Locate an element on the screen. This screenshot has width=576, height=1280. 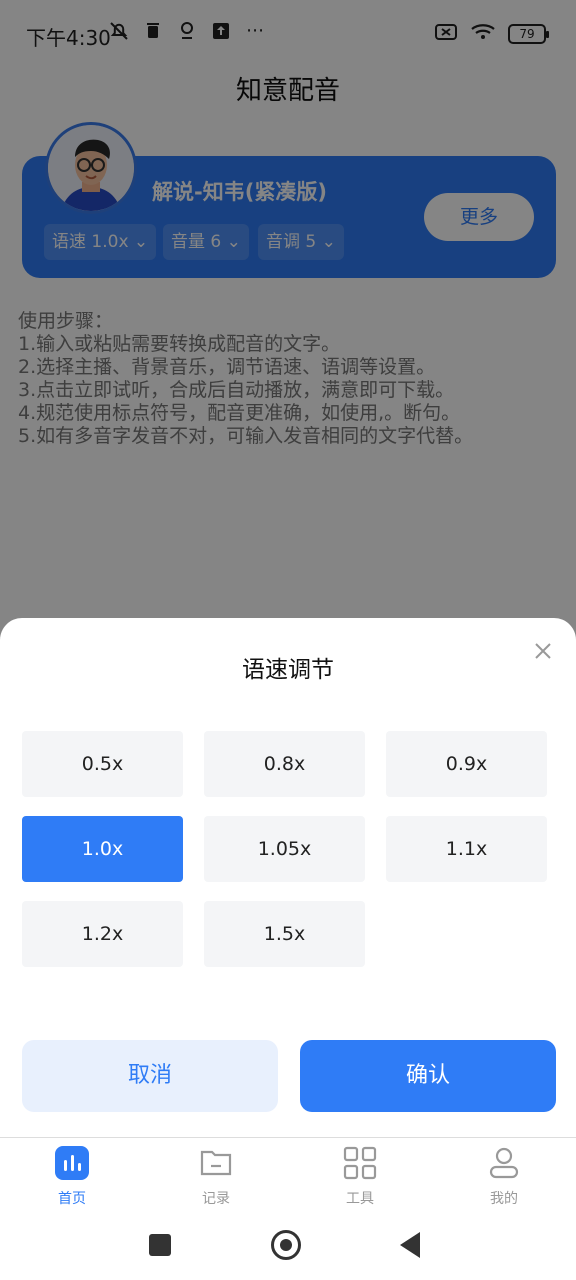
speed-option-0-5x: 0.5x is located at coordinates (102, 764).